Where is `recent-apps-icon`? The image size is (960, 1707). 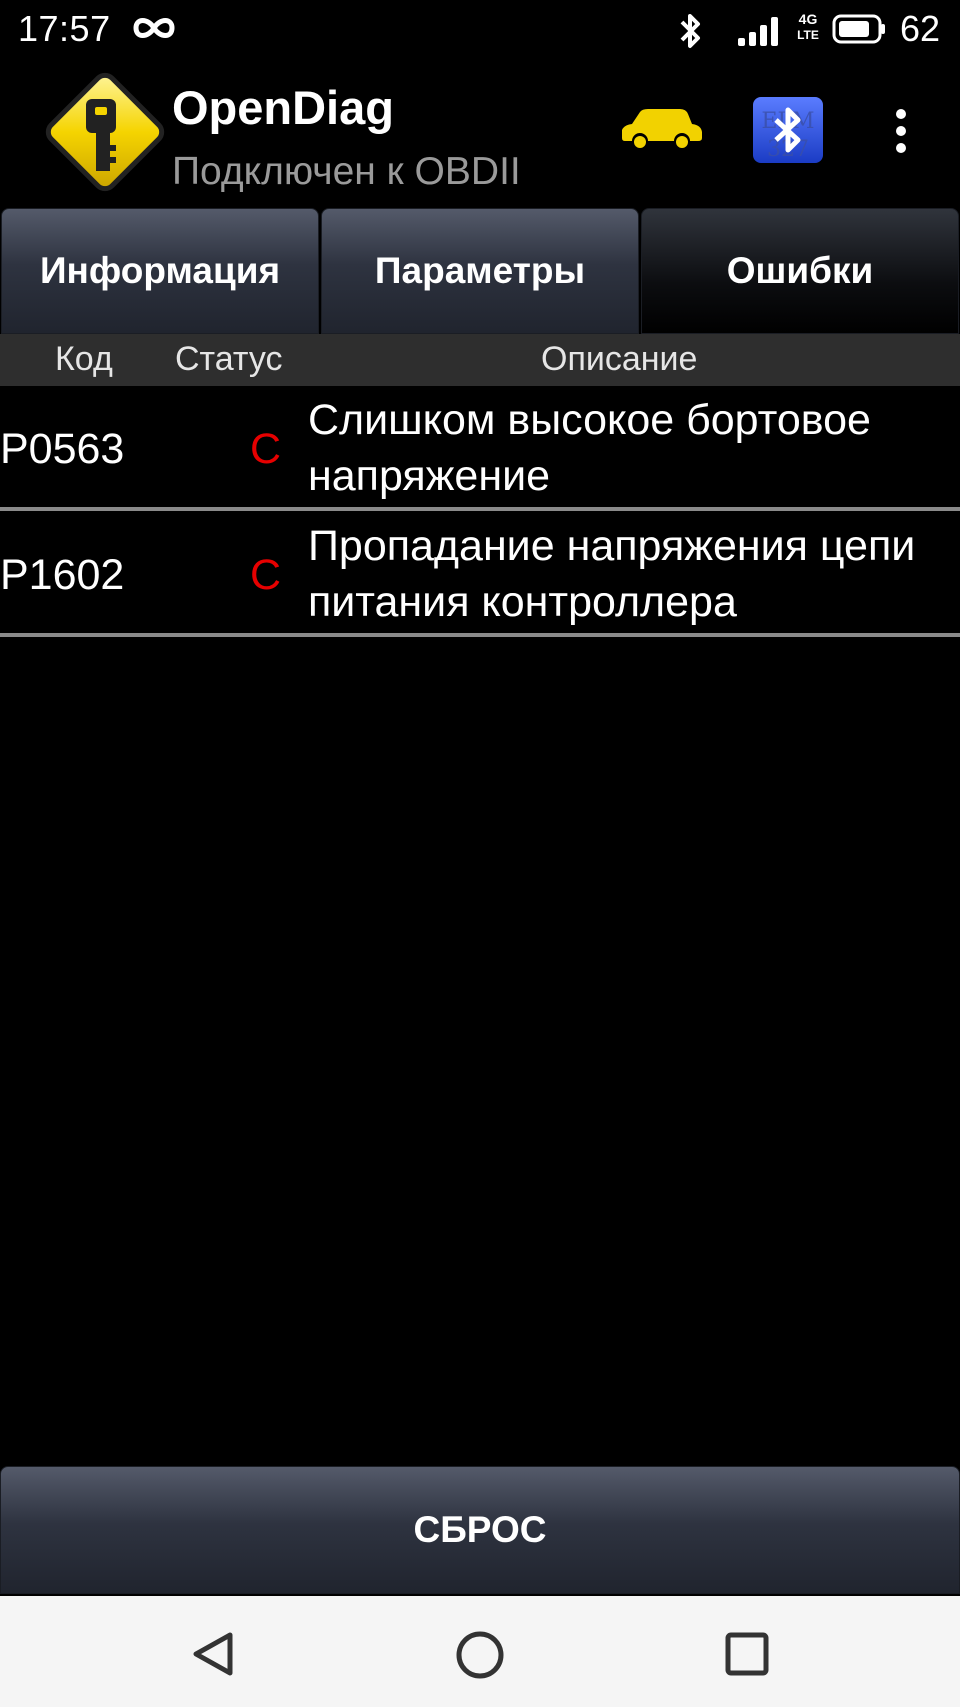 recent-apps-icon is located at coordinates (747, 1654).